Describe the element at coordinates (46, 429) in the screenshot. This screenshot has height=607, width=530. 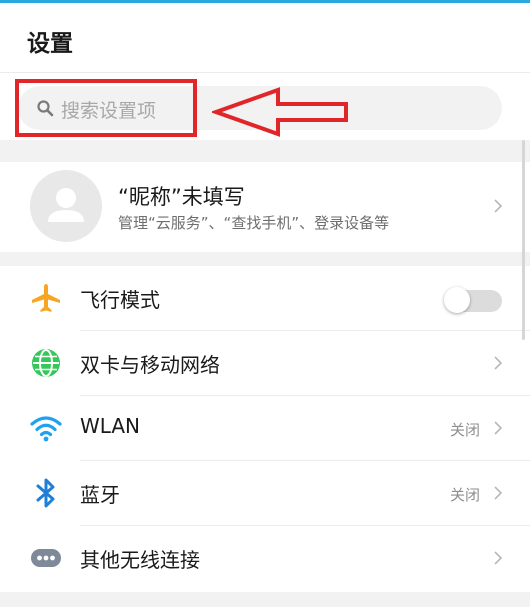
I see `wifi-icon` at that location.